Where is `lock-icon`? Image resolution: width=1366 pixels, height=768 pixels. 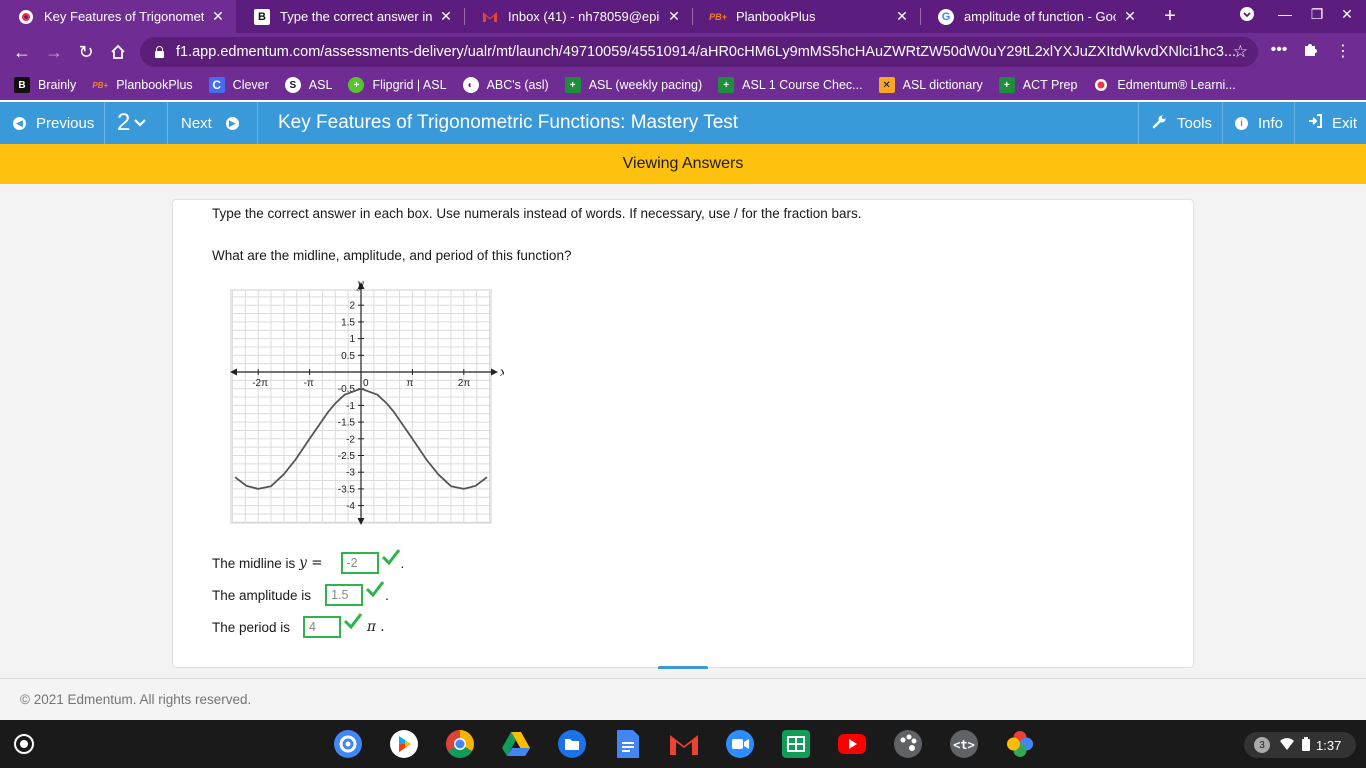
lock-icon is located at coordinates (159, 52).